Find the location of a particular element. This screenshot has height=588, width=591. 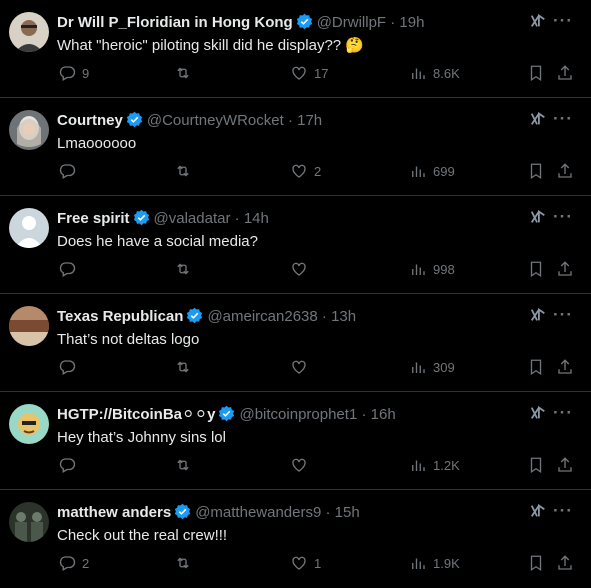

display-name: Texas Republican is located at coordinates (120, 316).